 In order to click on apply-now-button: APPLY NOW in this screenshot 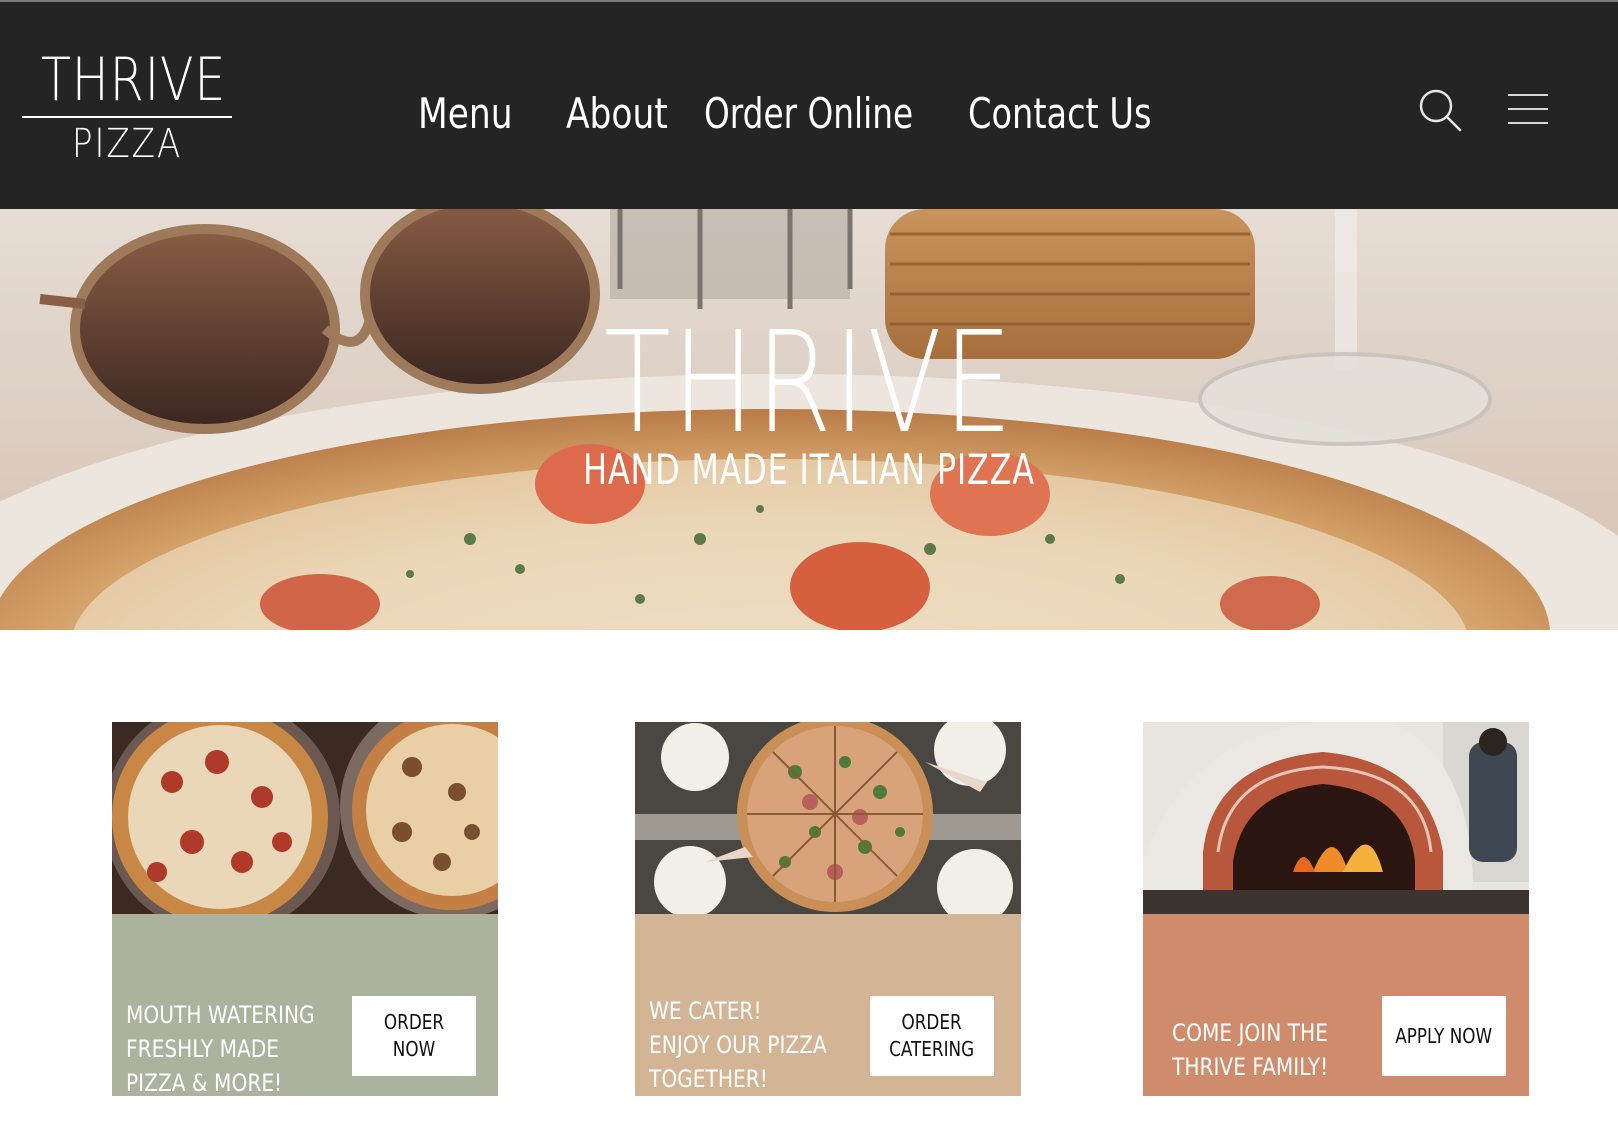, I will do `click(1444, 1036)`.